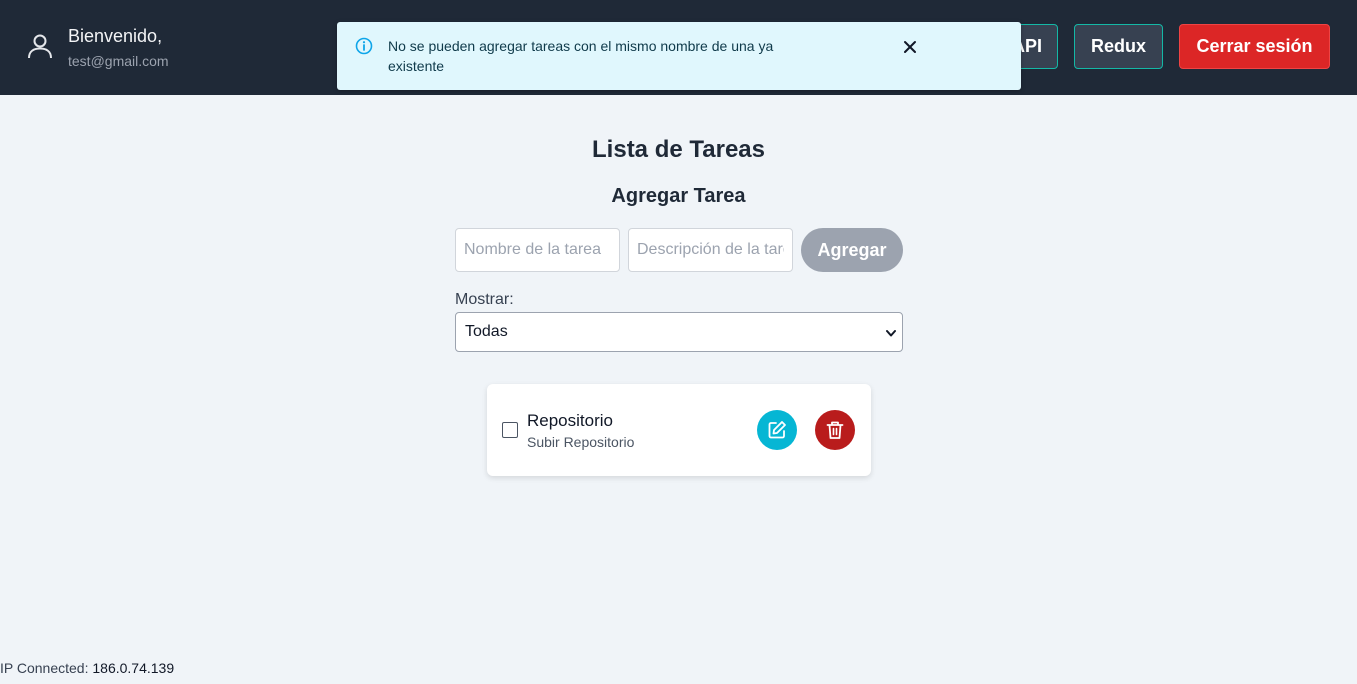  Describe the element at coordinates (537, 250) in the screenshot. I see `task-name-input` at that location.